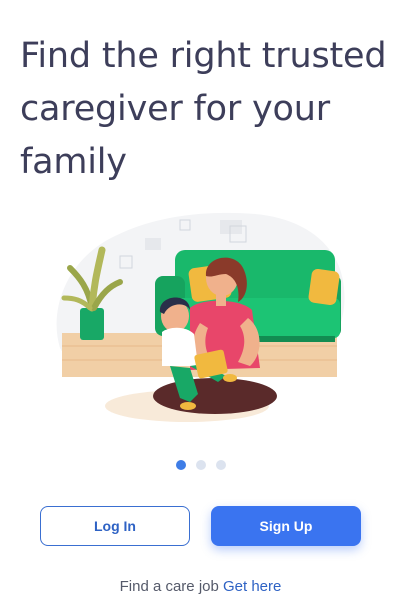 The height and width of the screenshot is (613, 401). I want to click on footer-prompt: Find a care job Get here, so click(200, 586).